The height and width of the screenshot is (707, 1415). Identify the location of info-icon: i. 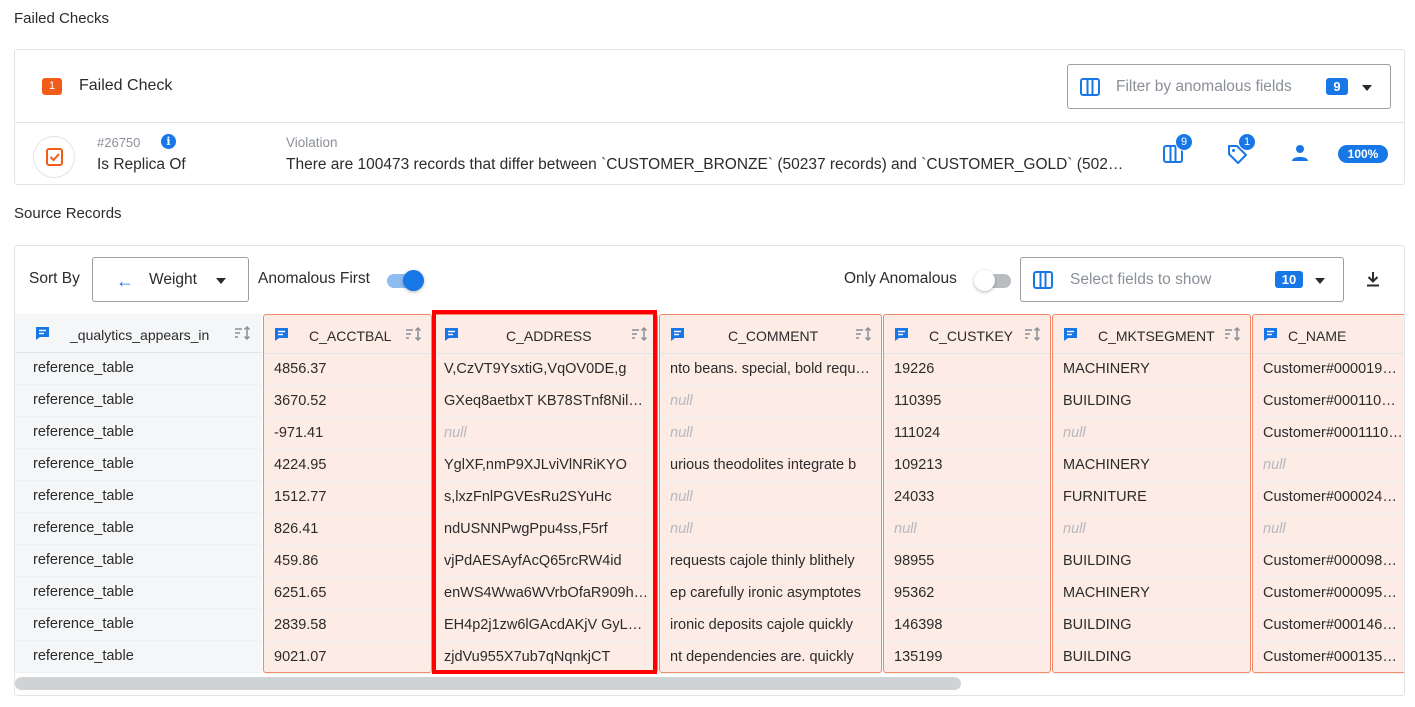
(168, 141).